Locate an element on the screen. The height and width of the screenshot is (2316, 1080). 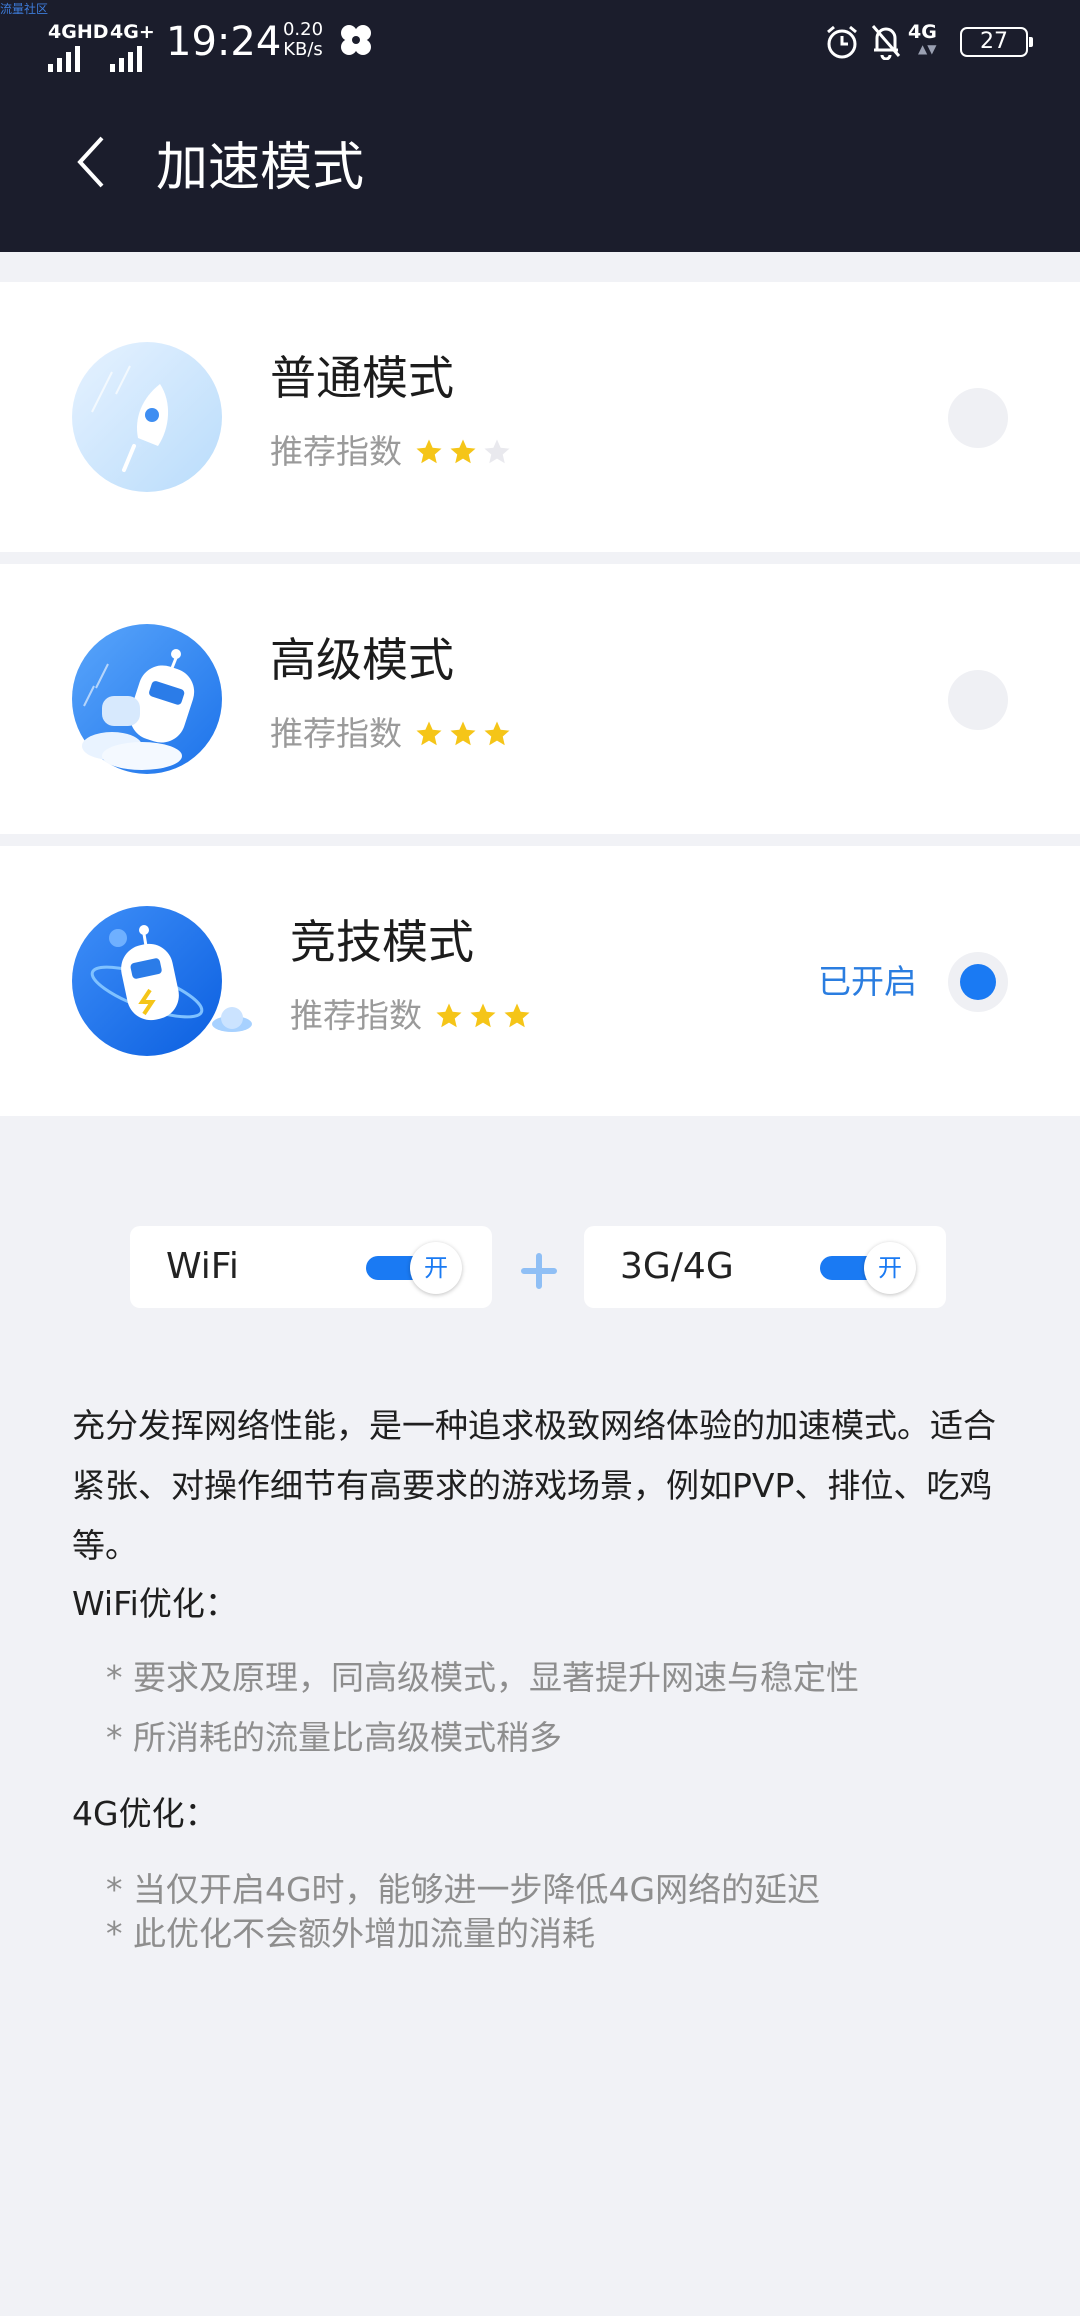
4g-opt-heading: 4G优化： is located at coordinates (145, 1813).